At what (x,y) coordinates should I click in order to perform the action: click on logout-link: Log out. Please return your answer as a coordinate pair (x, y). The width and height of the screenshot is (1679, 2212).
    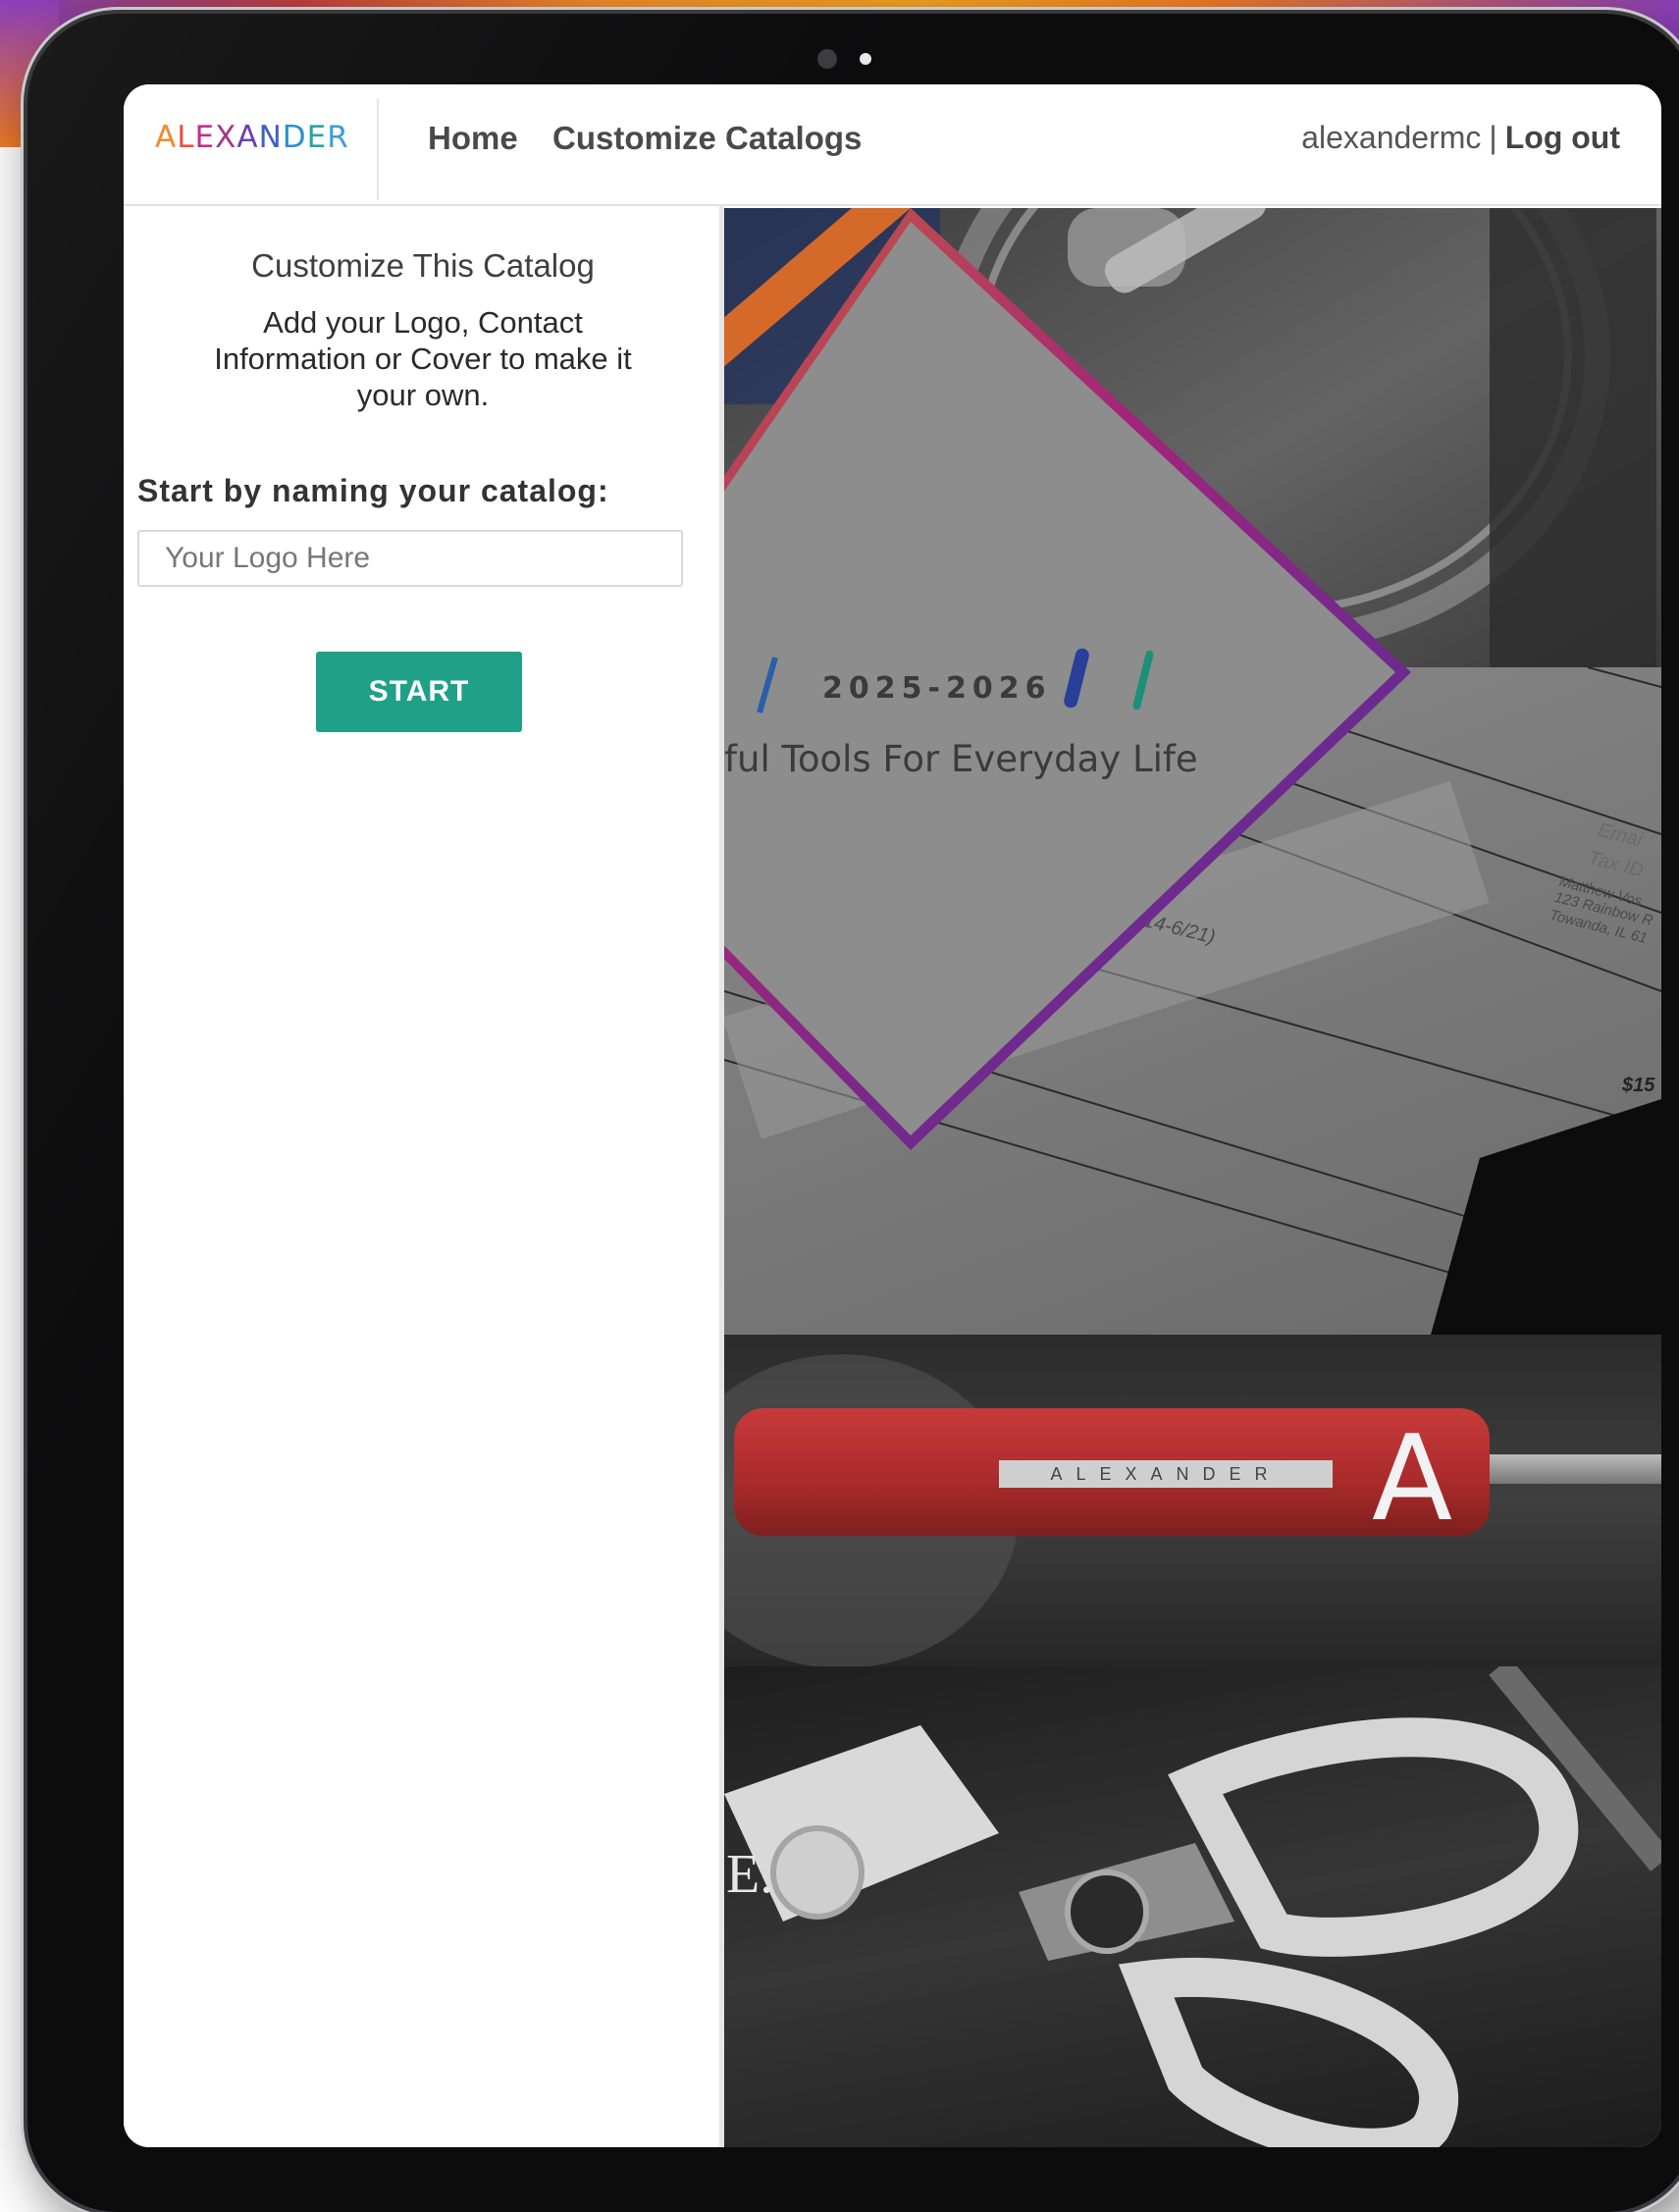
    Looking at the image, I should click on (1562, 138).